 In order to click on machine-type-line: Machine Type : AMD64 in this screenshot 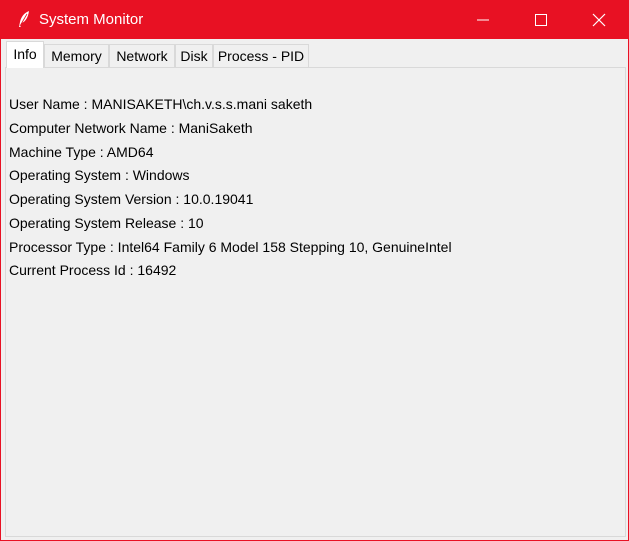, I will do `click(81, 152)`.